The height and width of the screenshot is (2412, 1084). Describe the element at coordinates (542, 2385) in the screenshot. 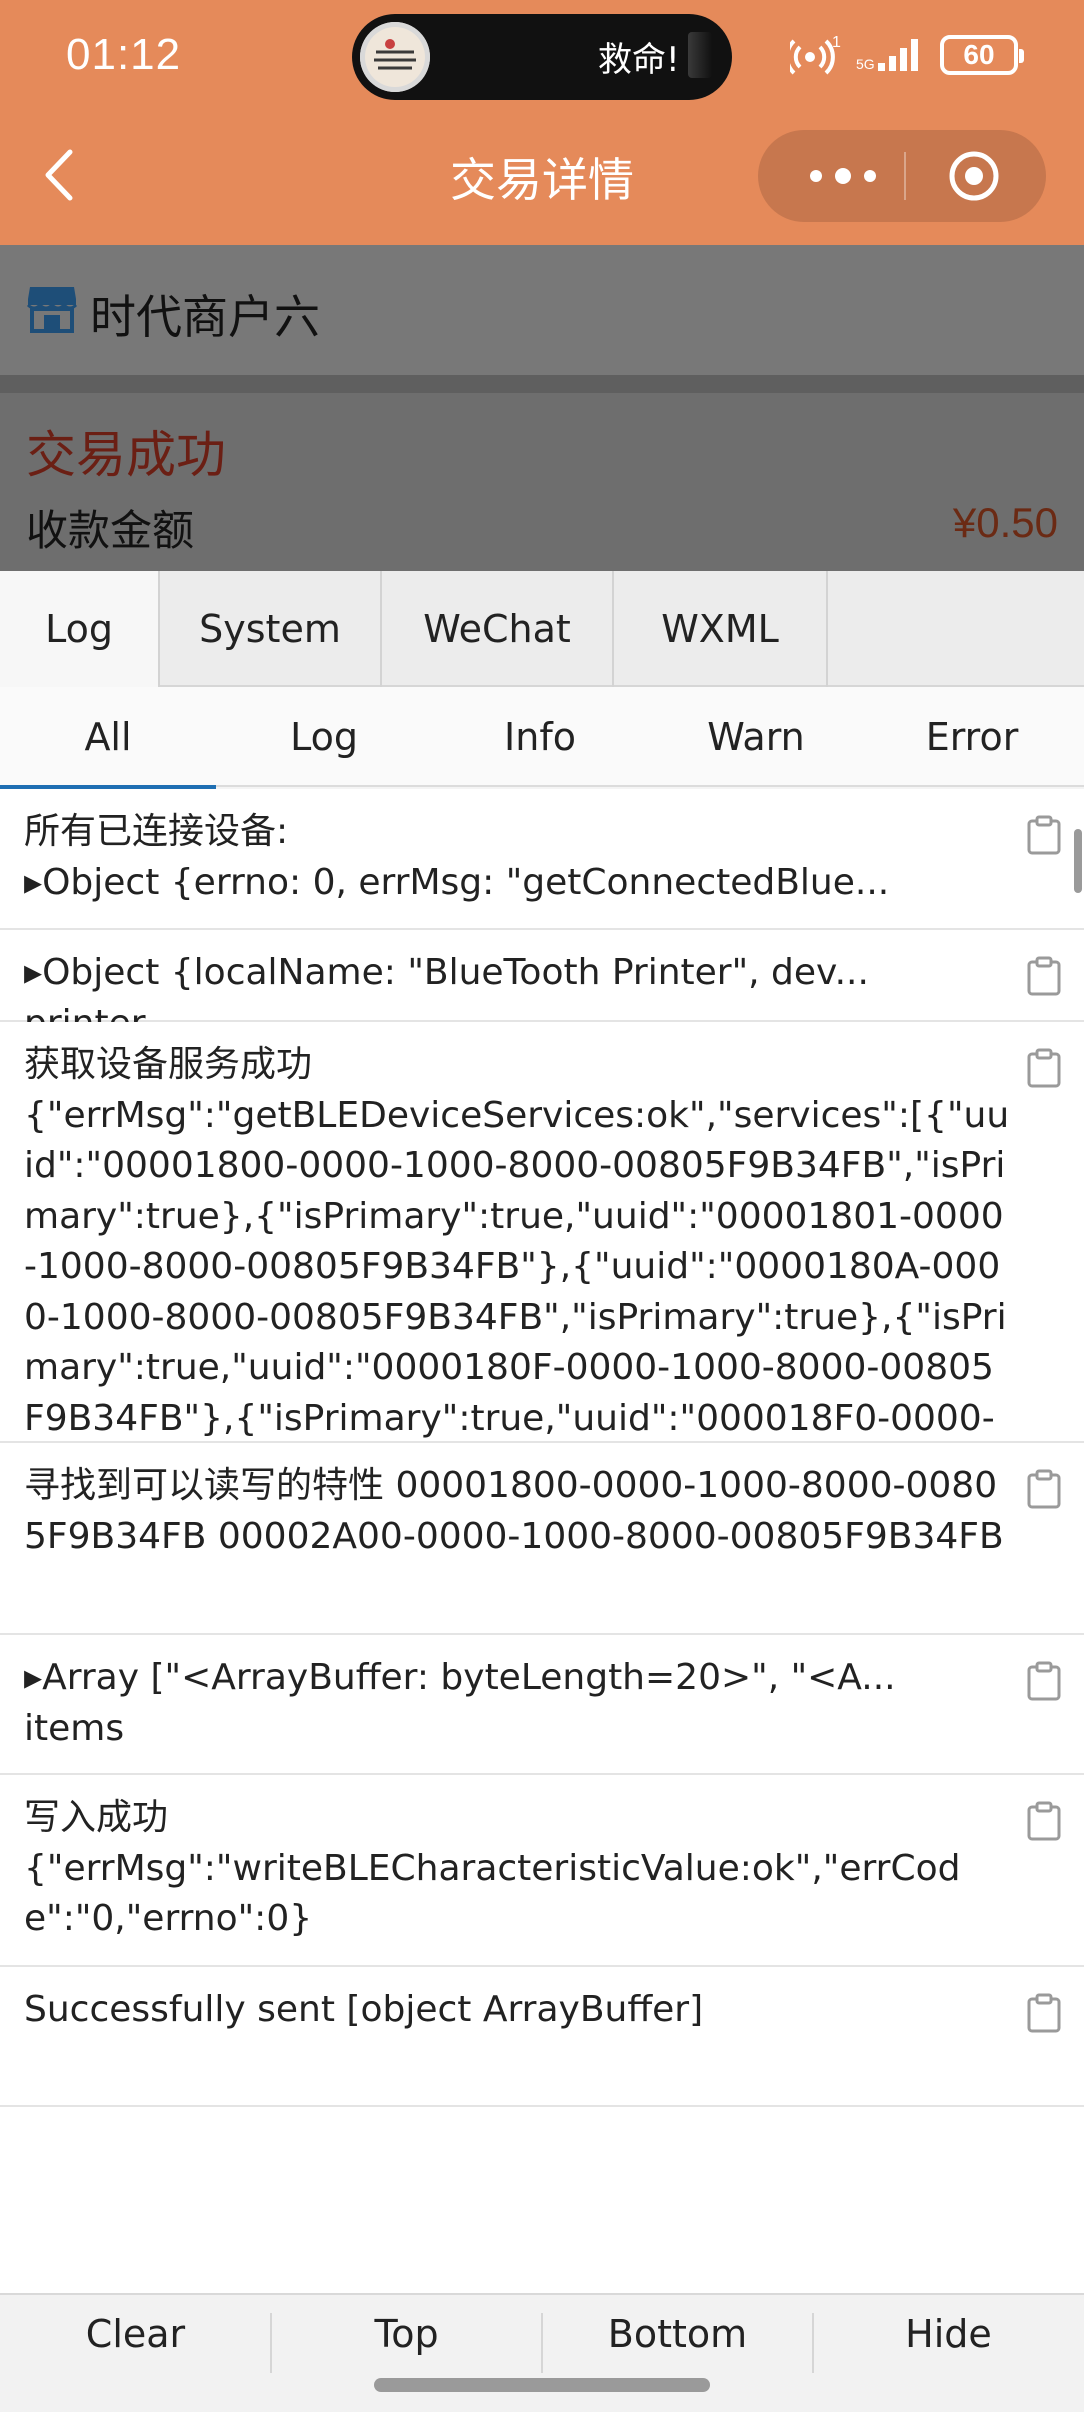

I see `home-indicator` at that location.